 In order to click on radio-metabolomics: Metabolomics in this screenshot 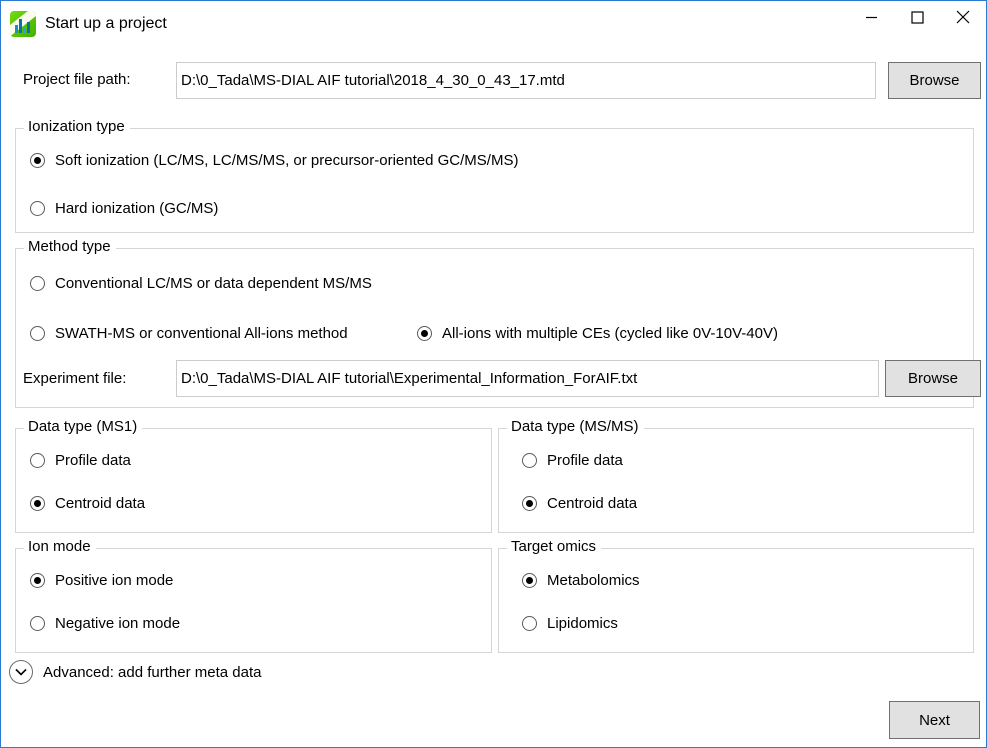, I will do `click(581, 580)`.